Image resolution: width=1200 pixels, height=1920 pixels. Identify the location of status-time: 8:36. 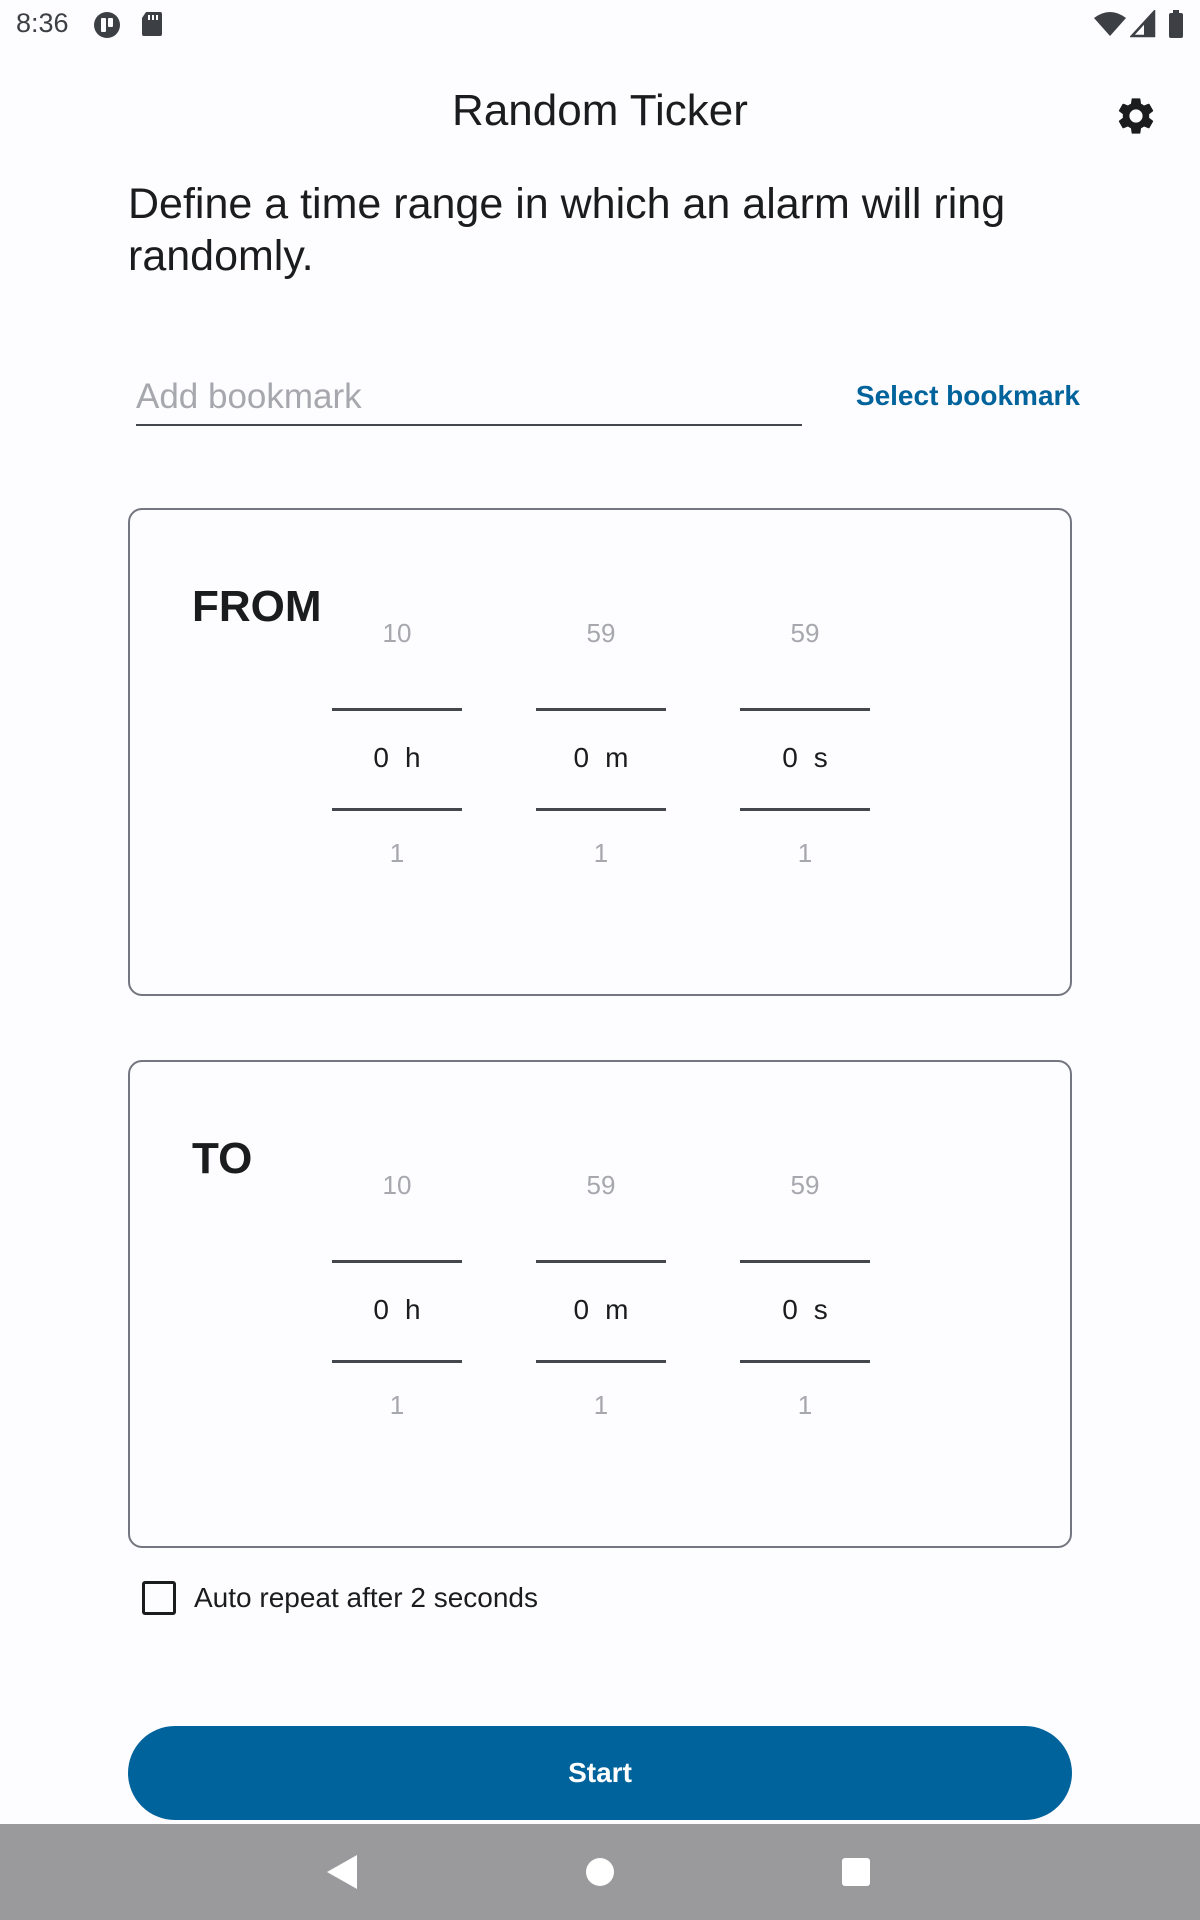
(42, 23).